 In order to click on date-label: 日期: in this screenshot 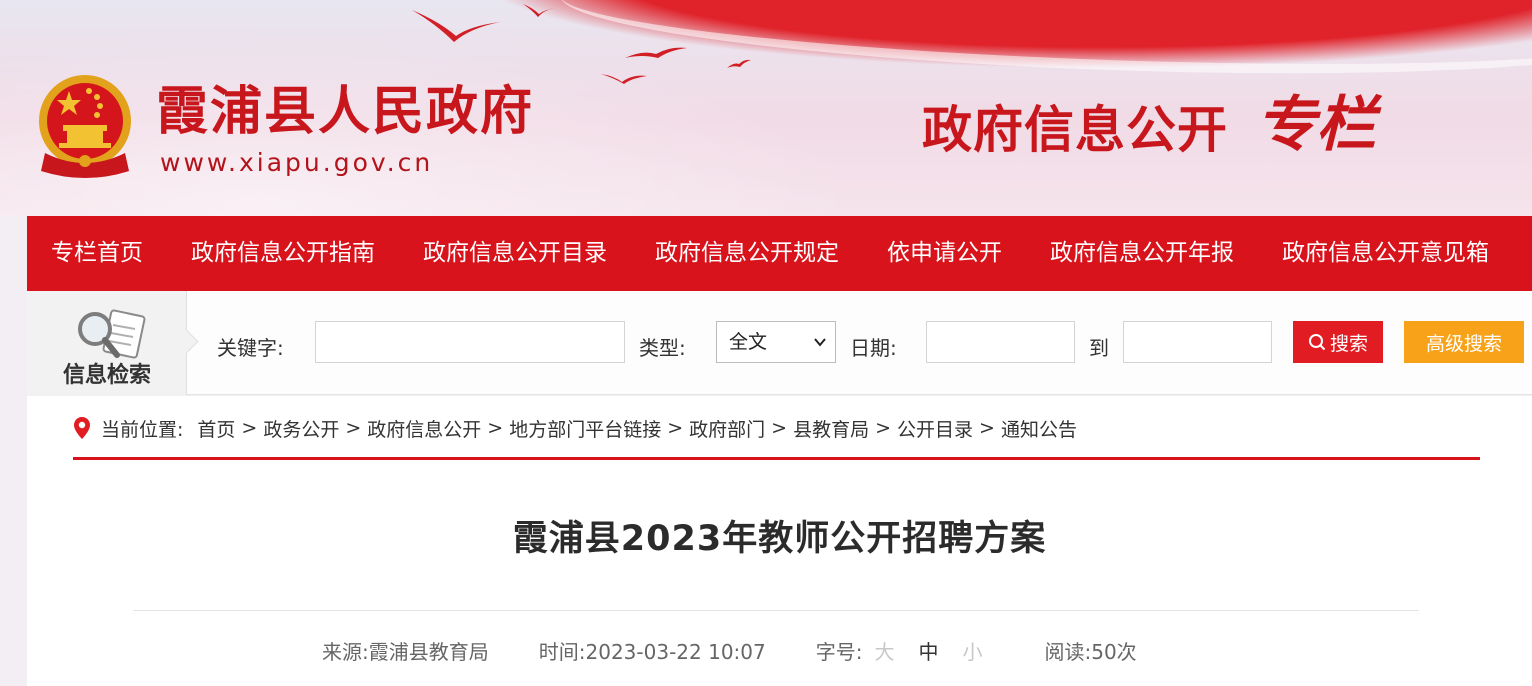, I will do `click(873, 348)`.